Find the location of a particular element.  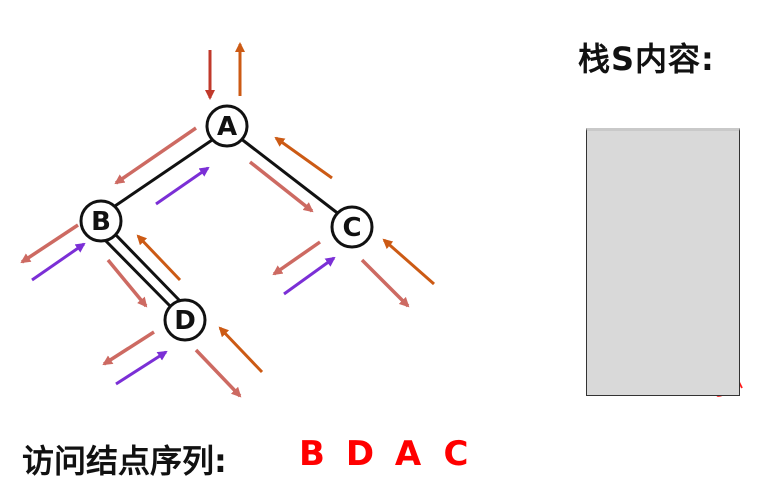

arrow-d-to-b is located at coordinates (159, 258).